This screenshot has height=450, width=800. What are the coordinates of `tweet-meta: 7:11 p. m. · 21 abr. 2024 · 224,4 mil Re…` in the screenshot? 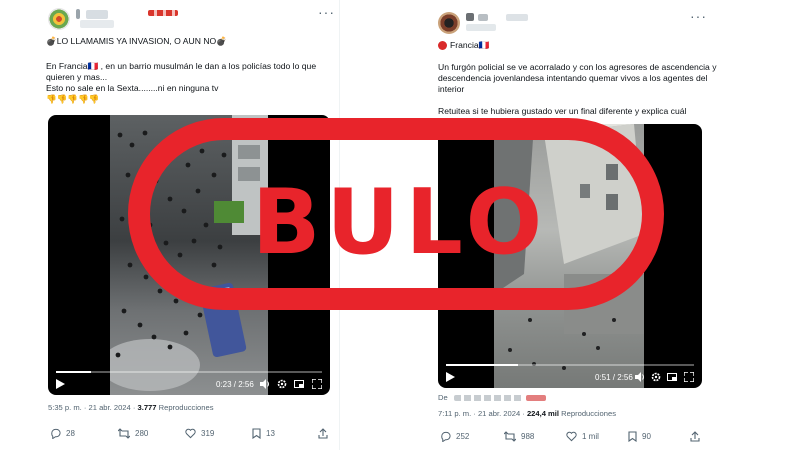 It's located at (527, 413).